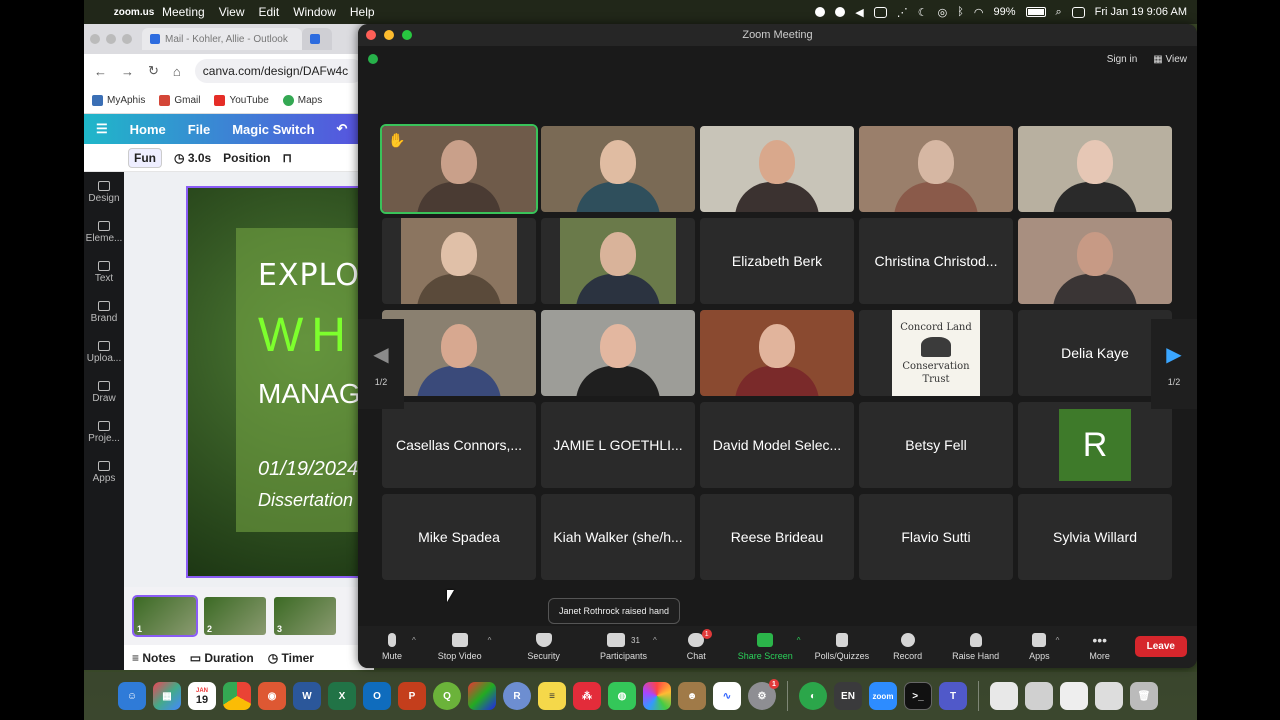 Image resolution: width=1280 pixels, height=720 pixels. What do you see at coordinates (179, 100) in the screenshot?
I see `bookmark-gmail: Gmail` at bounding box center [179, 100].